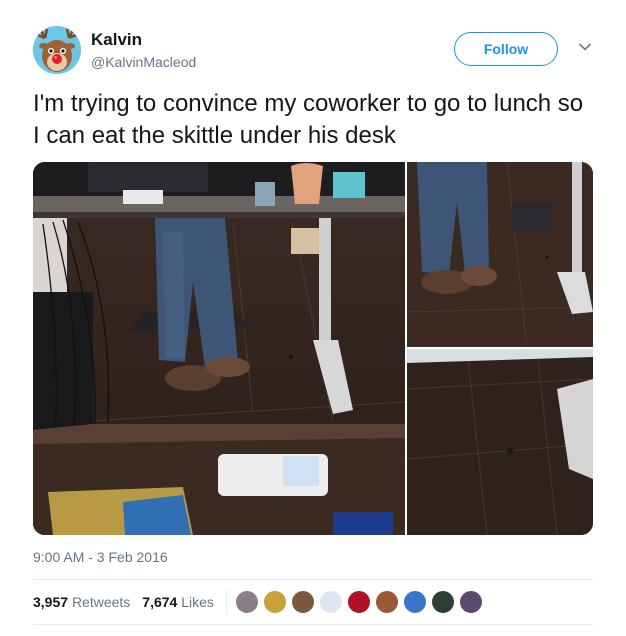 The width and height of the screenshot is (626, 636). Describe the element at coordinates (101, 602) in the screenshot. I see `retweets-label: Retweets` at that location.